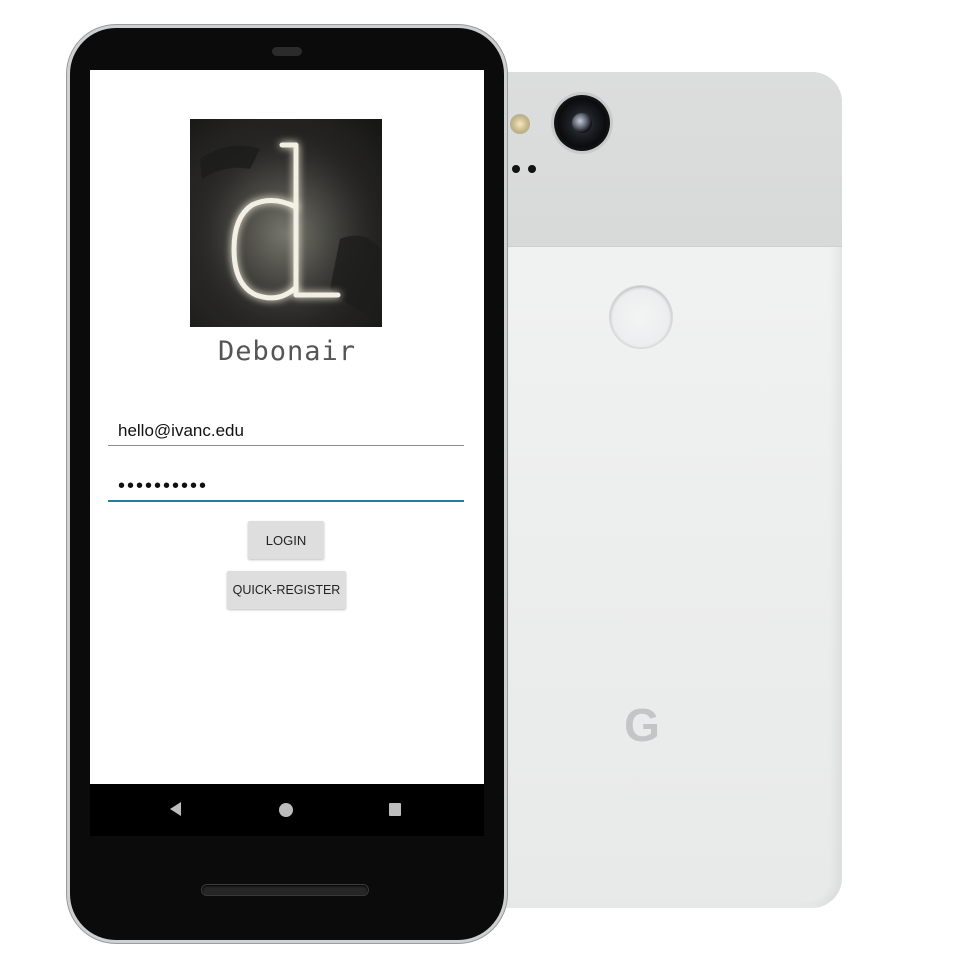 Image resolution: width=980 pixels, height=953 pixels. I want to click on recents-square-icon, so click(395, 809).